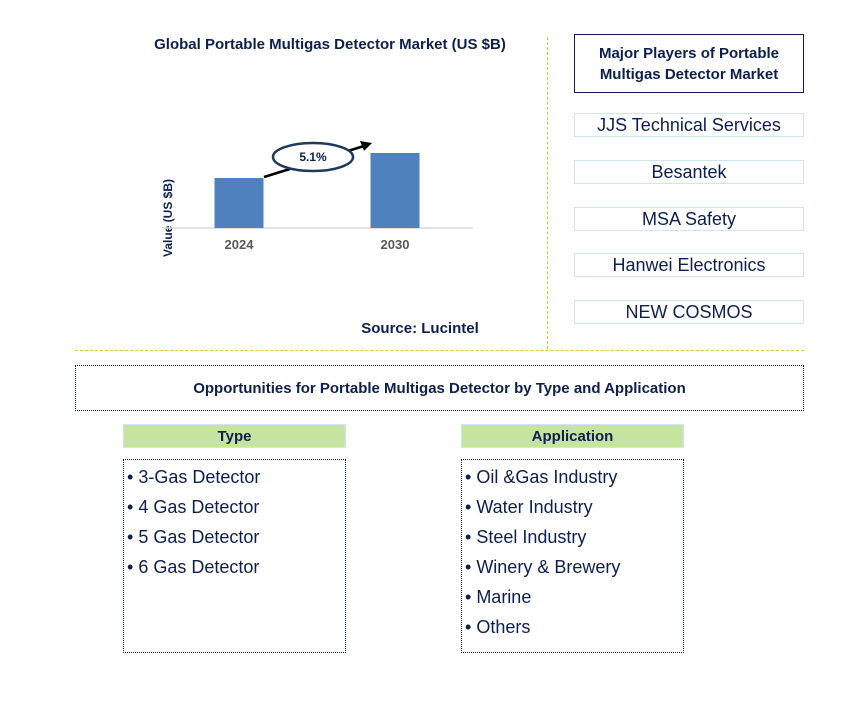 The width and height of the screenshot is (868, 713). What do you see at coordinates (240, 244) in the screenshot?
I see `x-tick-label: 2024` at bounding box center [240, 244].